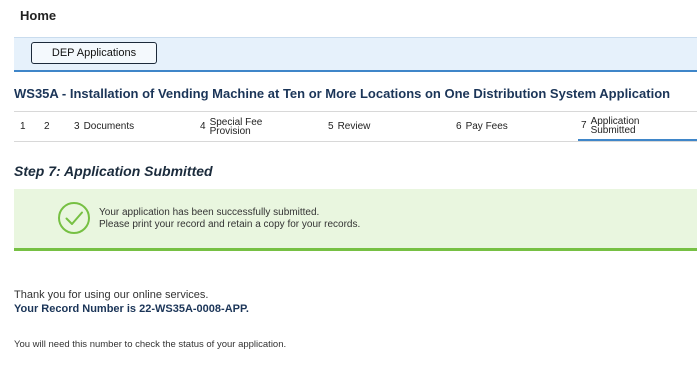 The width and height of the screenshot is (697, 378). What do you see at coordinates (109, 126) in the screenshot?
I see `step-3-label: Documents` at bounding box center [109, 126].